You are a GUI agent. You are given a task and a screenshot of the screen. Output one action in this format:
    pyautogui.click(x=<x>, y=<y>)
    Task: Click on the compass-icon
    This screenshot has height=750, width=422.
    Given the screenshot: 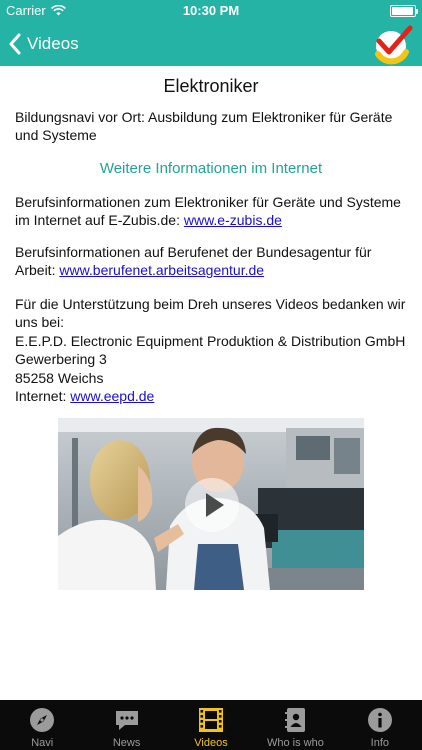 What is the action you would take?
    pyautogui.click(x=42, y=720)
    